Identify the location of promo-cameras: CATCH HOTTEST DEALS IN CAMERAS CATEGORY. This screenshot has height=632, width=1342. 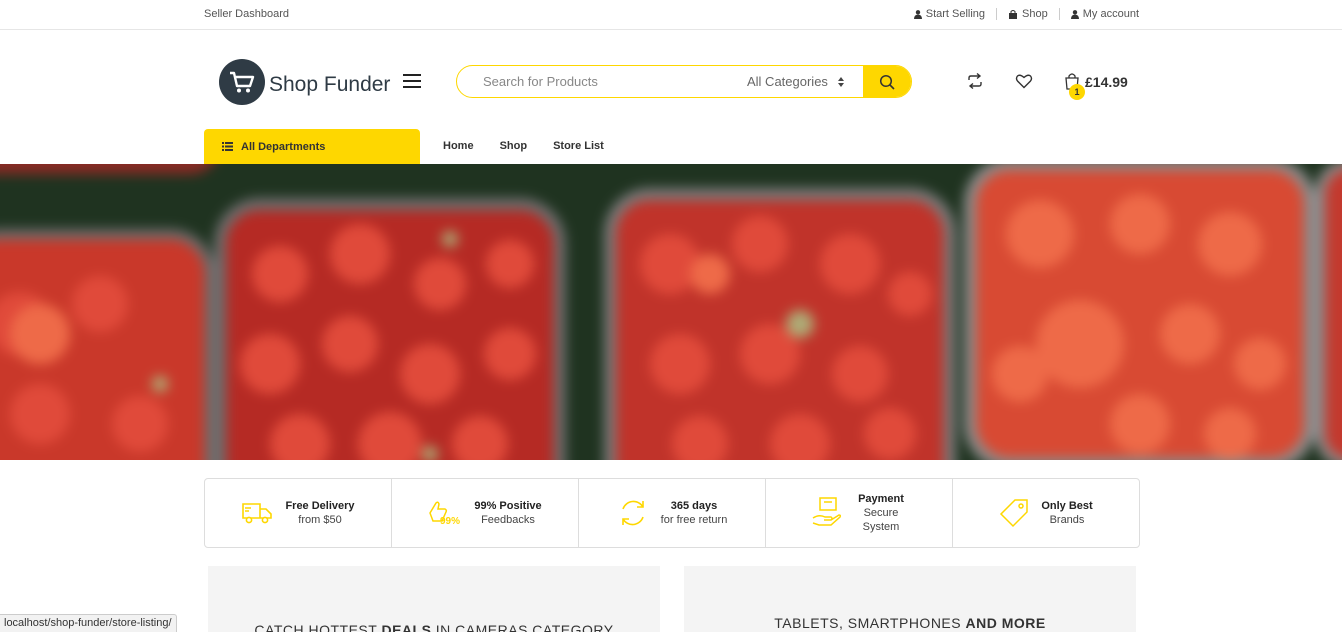
(434, 599).